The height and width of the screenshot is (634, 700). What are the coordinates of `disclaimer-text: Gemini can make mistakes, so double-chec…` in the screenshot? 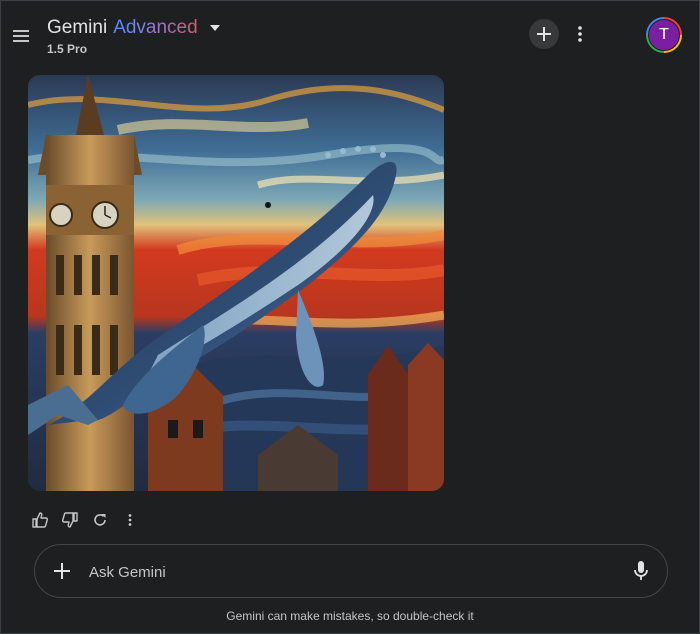 It's located at (350, 616).